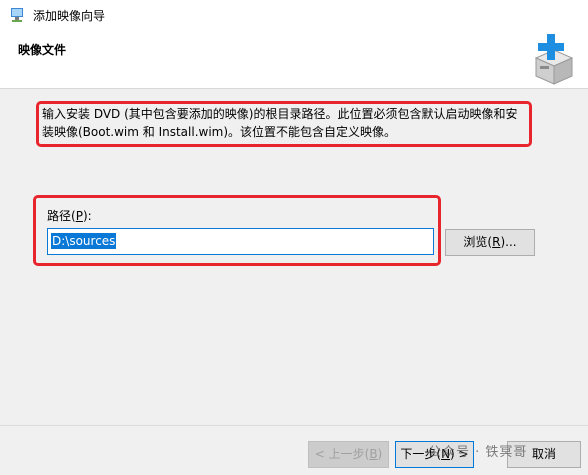 The image size is (588, 475). Describe the element at coordinates (554, 59) in the screenshot. I see `box-plus-icon` at that location.